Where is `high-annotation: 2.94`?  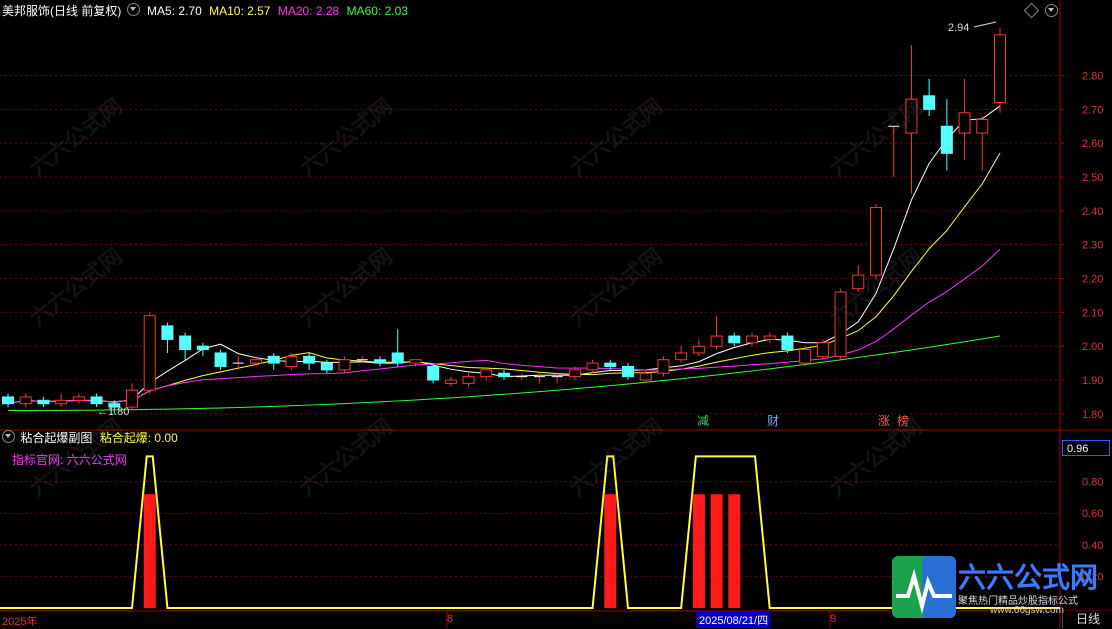
high-annotation: 2.94 is located at coordinates (958, 28).